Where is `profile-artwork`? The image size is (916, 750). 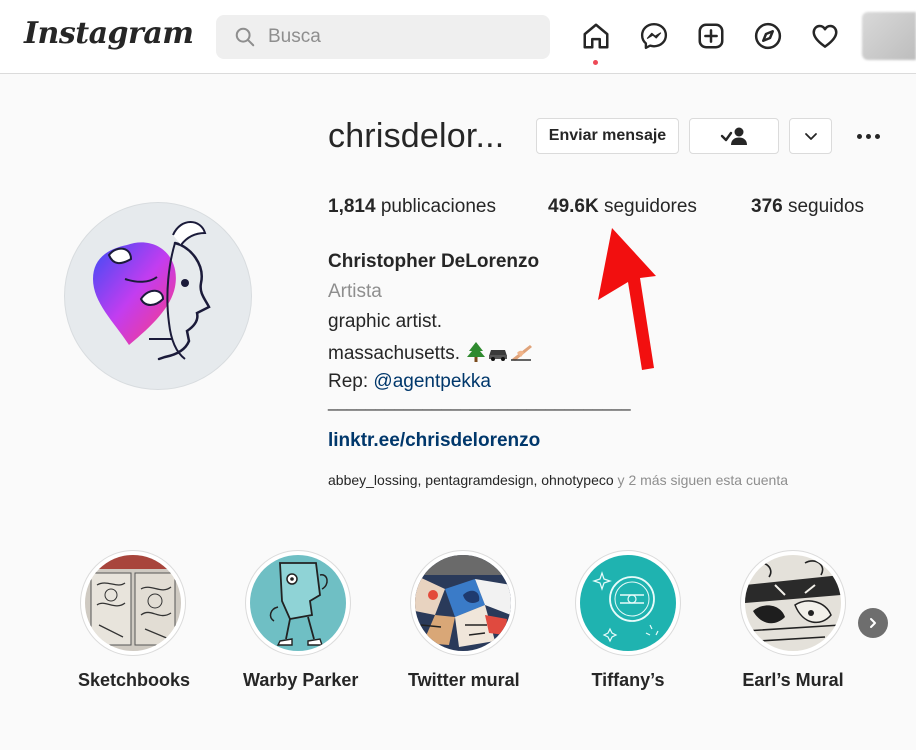
profile-artwork is located at coordinates (152, 291).